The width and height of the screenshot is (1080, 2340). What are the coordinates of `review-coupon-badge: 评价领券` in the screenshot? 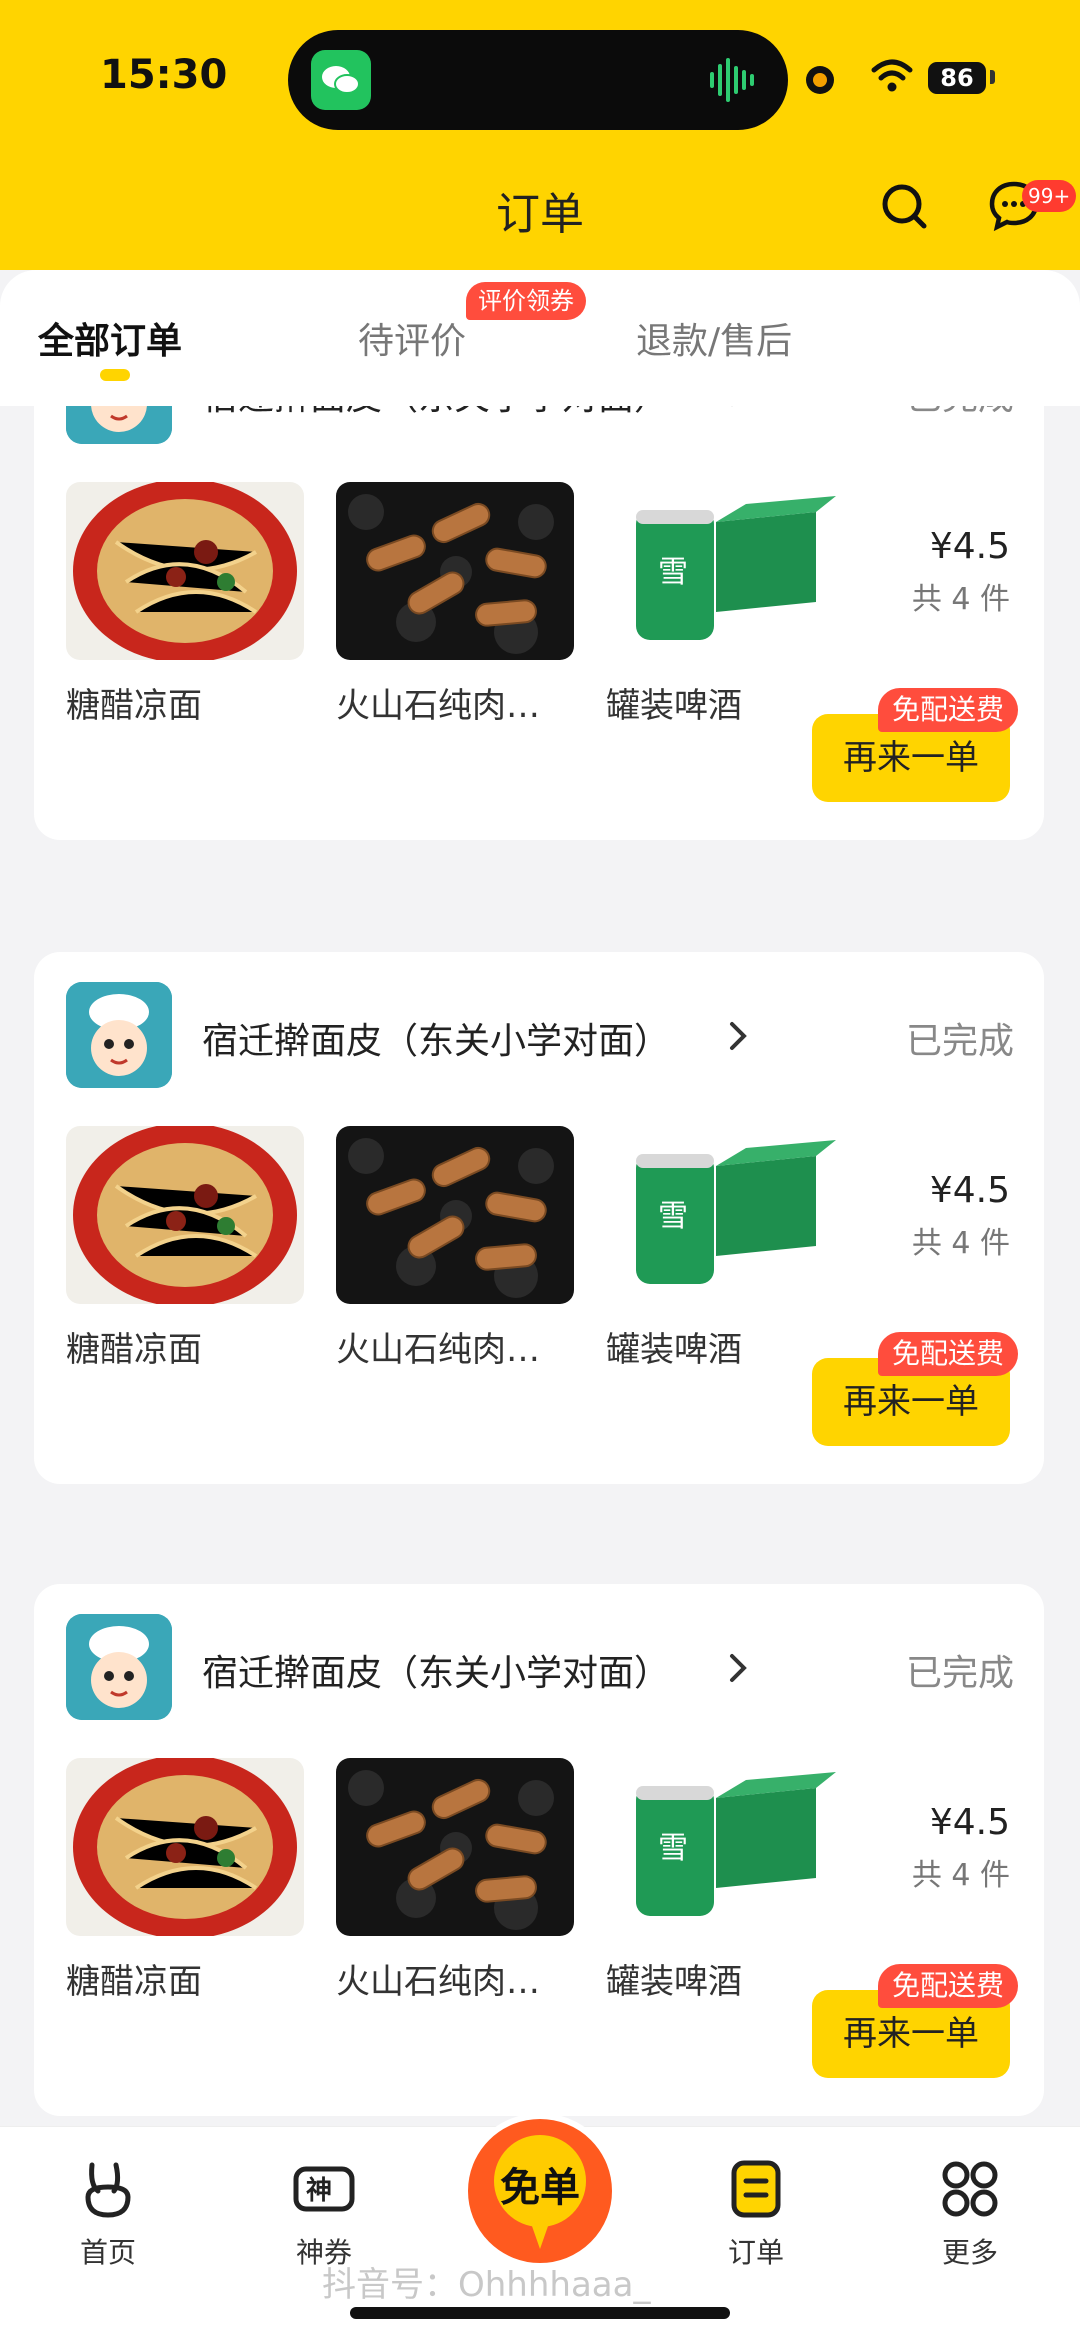 It's located at (526, 301).